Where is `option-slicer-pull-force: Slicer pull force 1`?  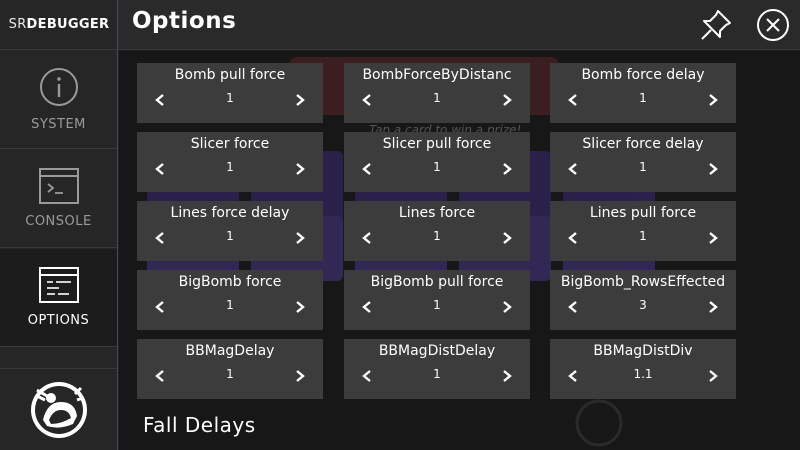 option-slicer-pull-force: Slicer pull force 1 is located at coordinates (437, 162).